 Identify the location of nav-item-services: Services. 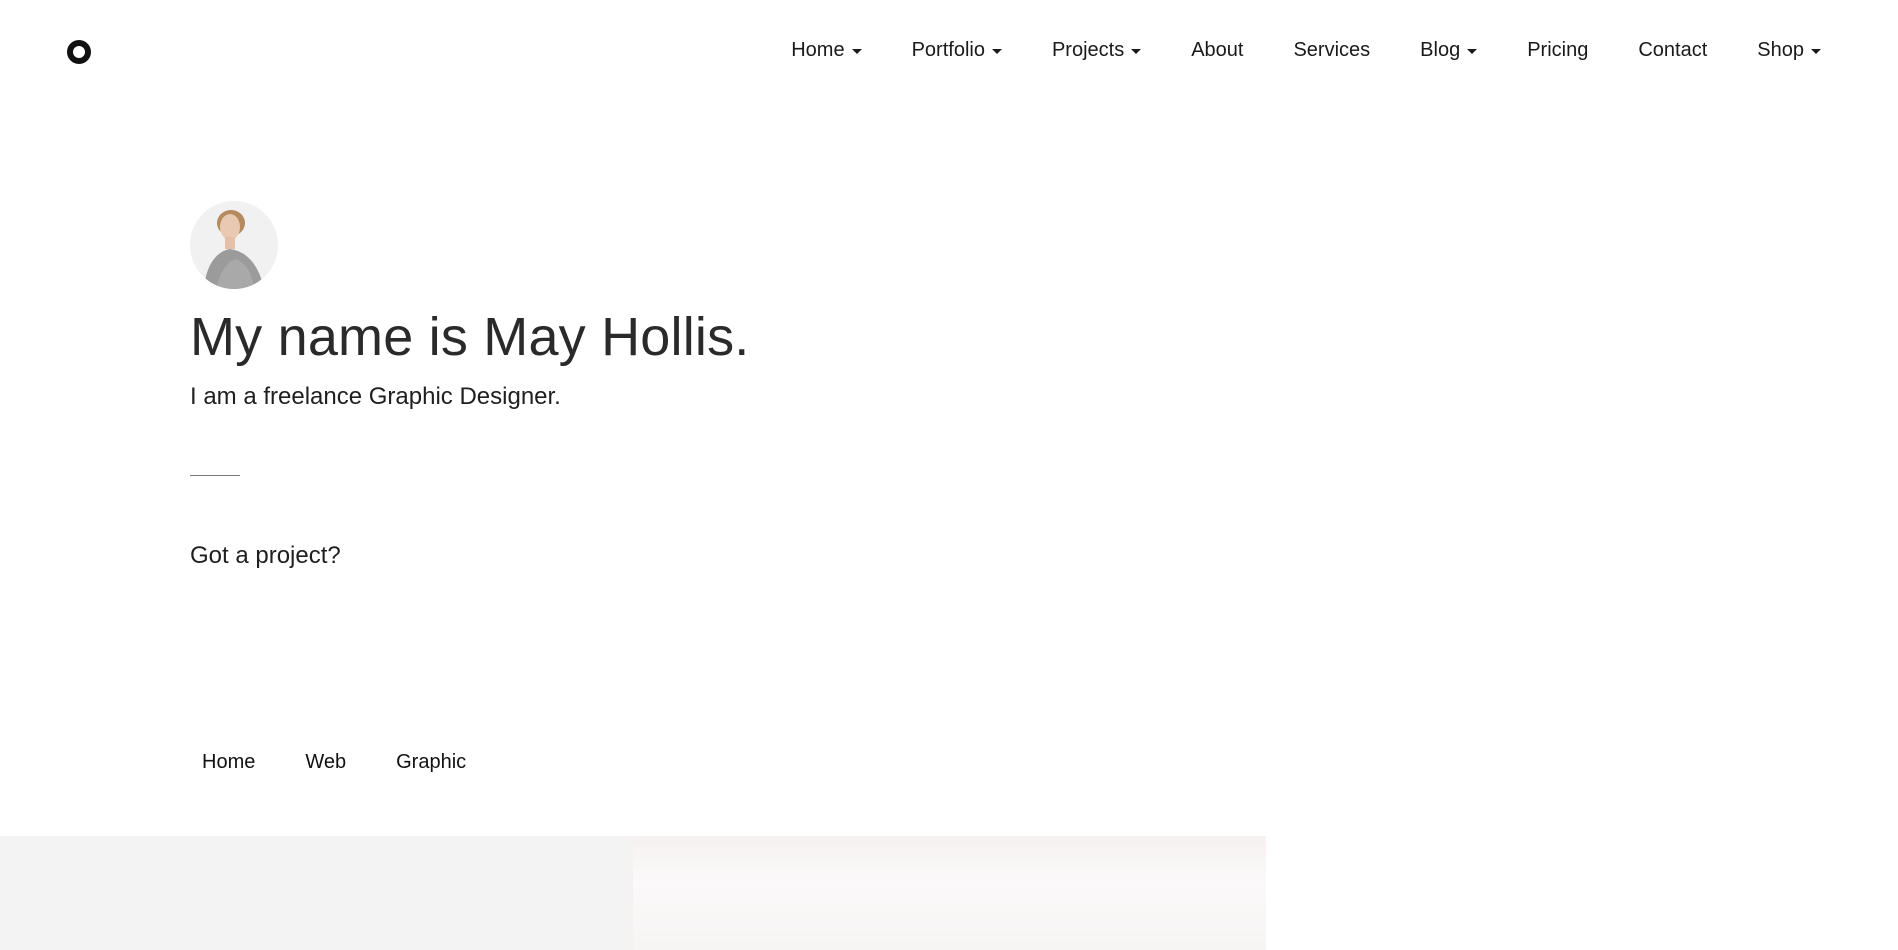
(1331, 50).